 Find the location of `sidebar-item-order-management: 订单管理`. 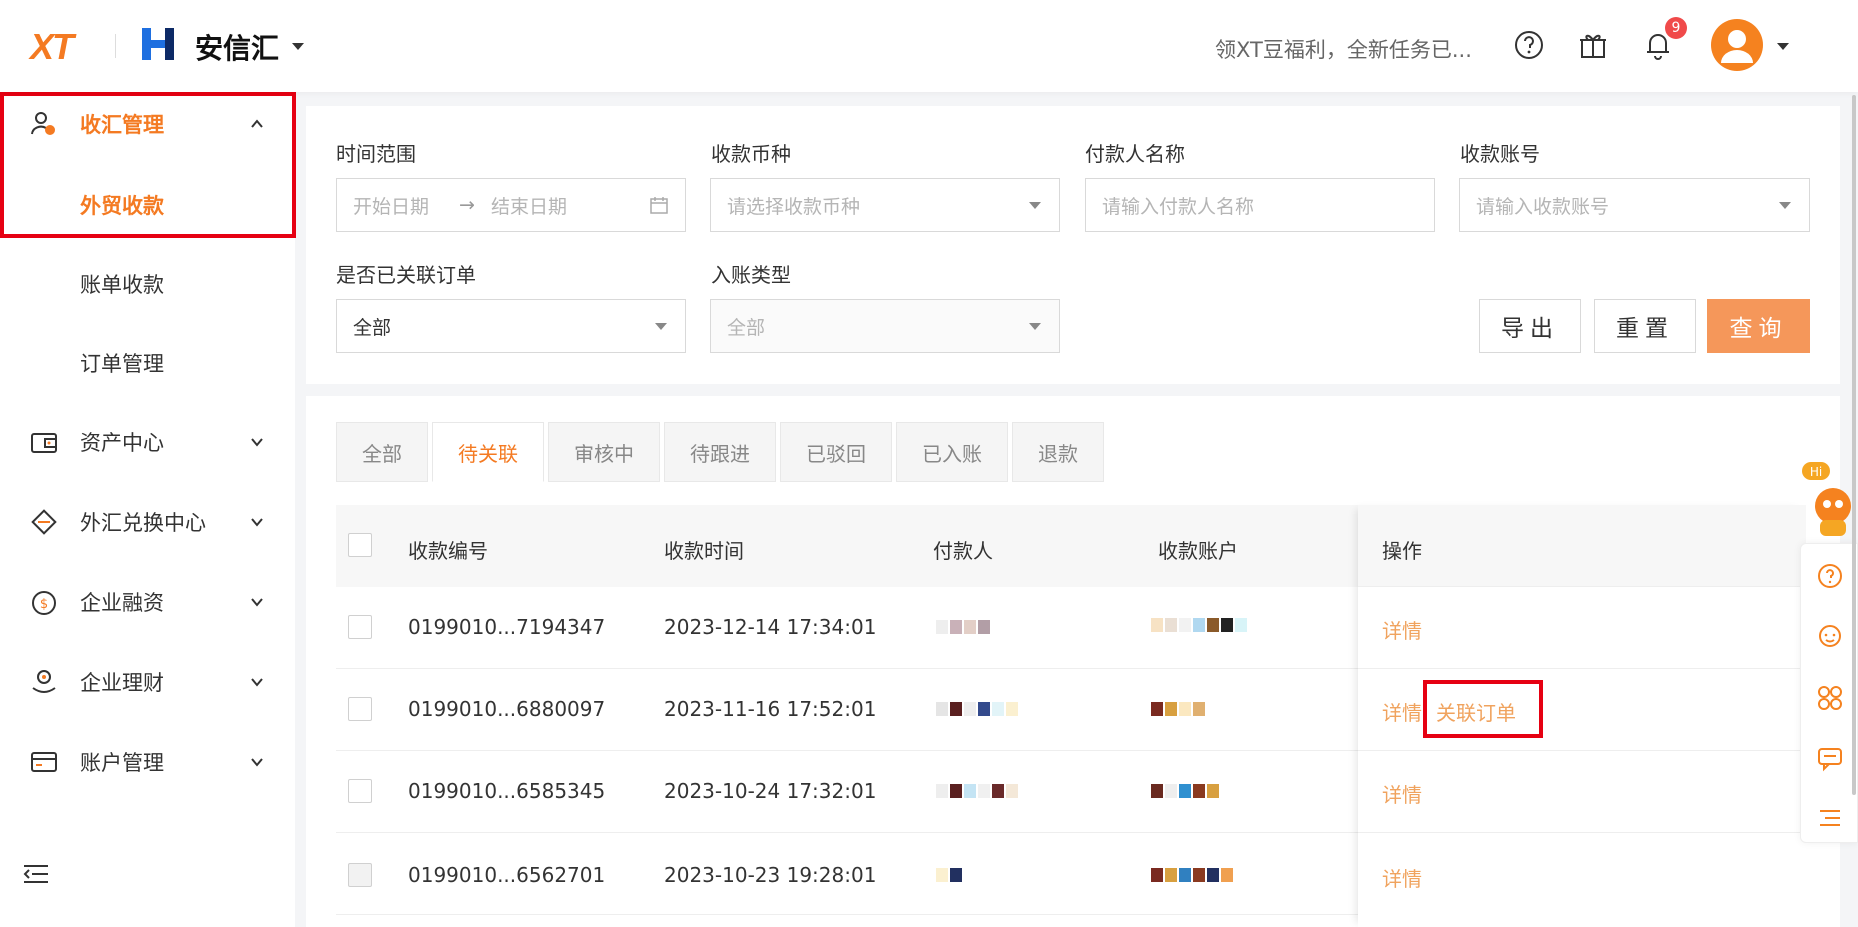

sidebar-item-order-management: 订单管理 is located at coordinates (122, 363).